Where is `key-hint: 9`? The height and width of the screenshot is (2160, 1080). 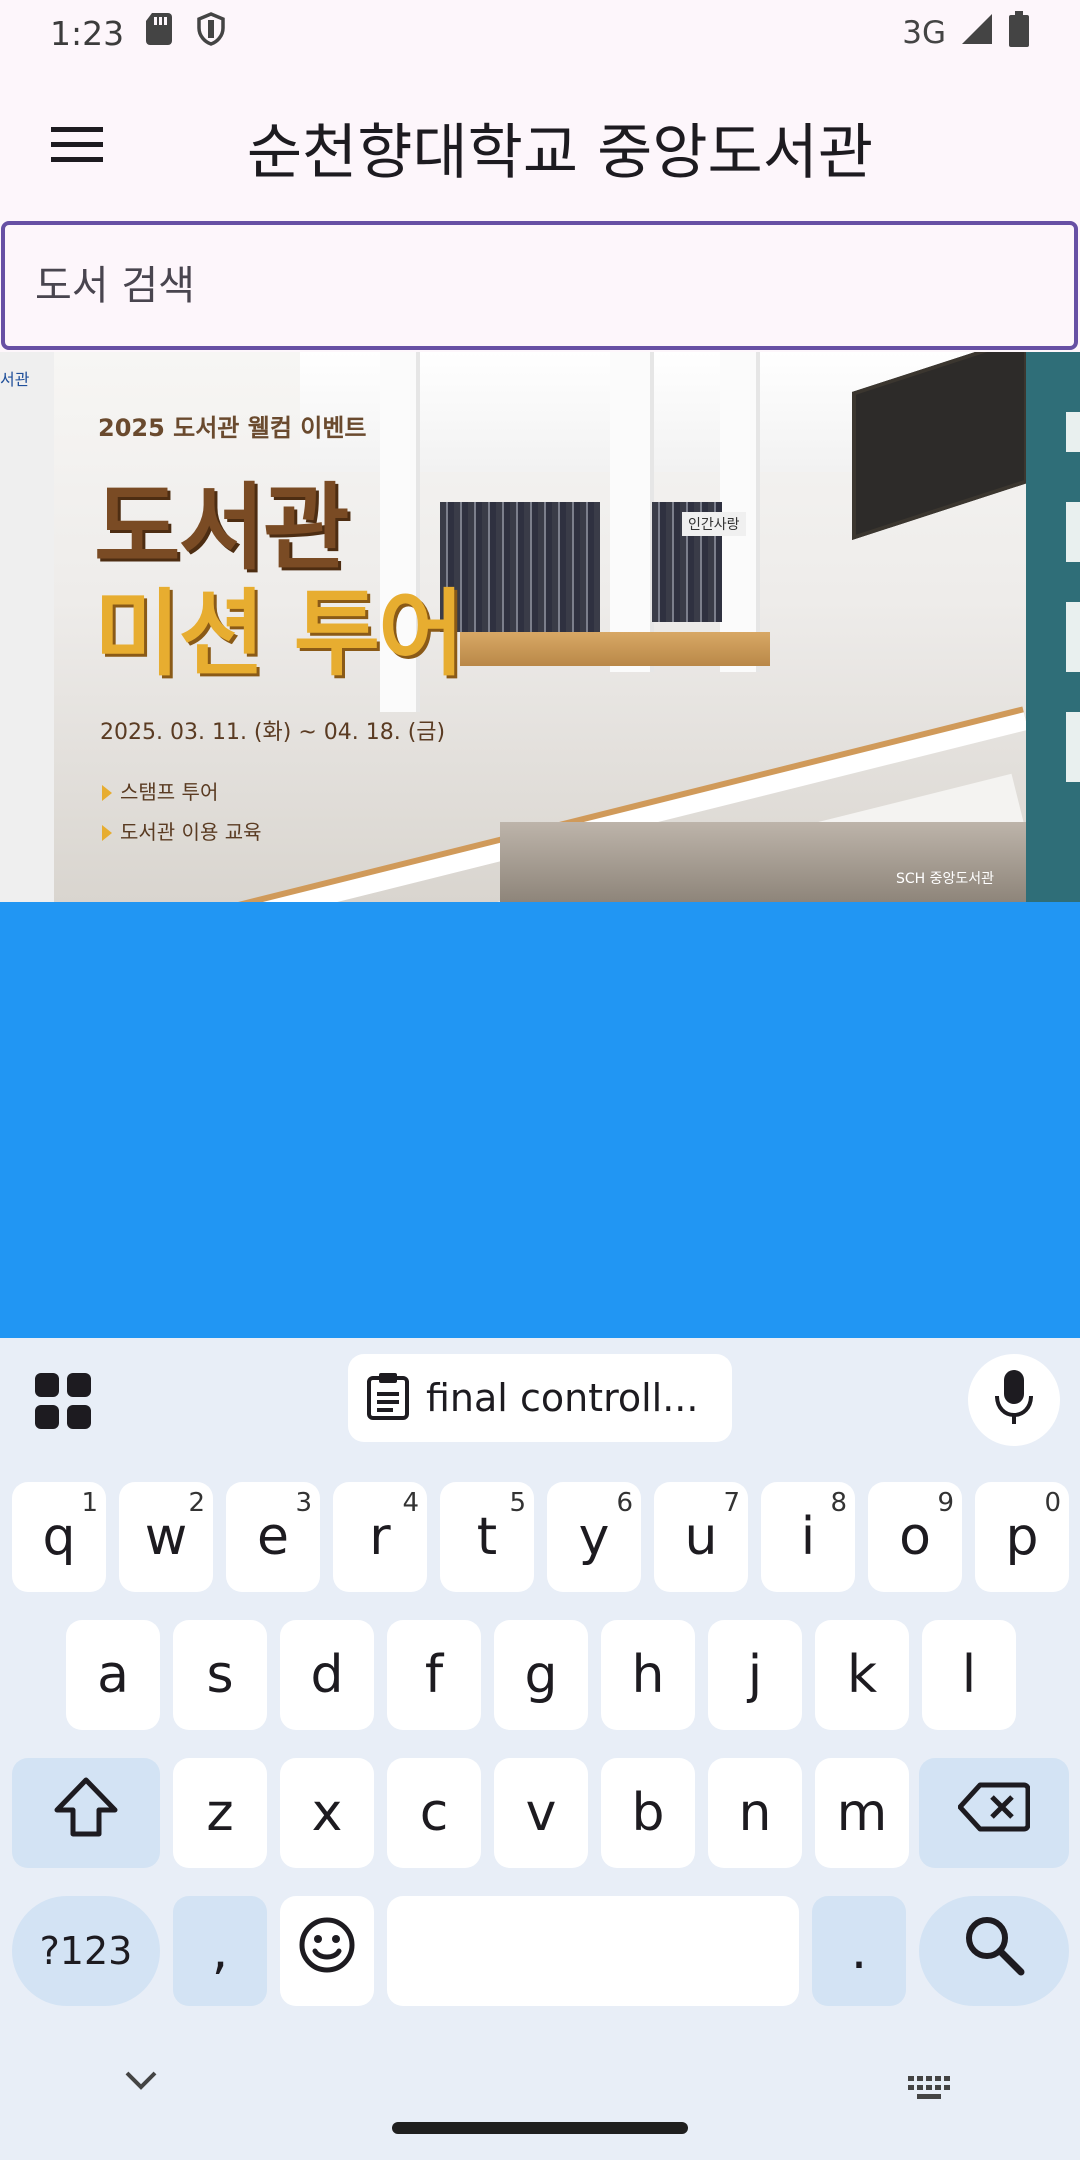
key-hint: 9 is located at coordinates (945, 1503).